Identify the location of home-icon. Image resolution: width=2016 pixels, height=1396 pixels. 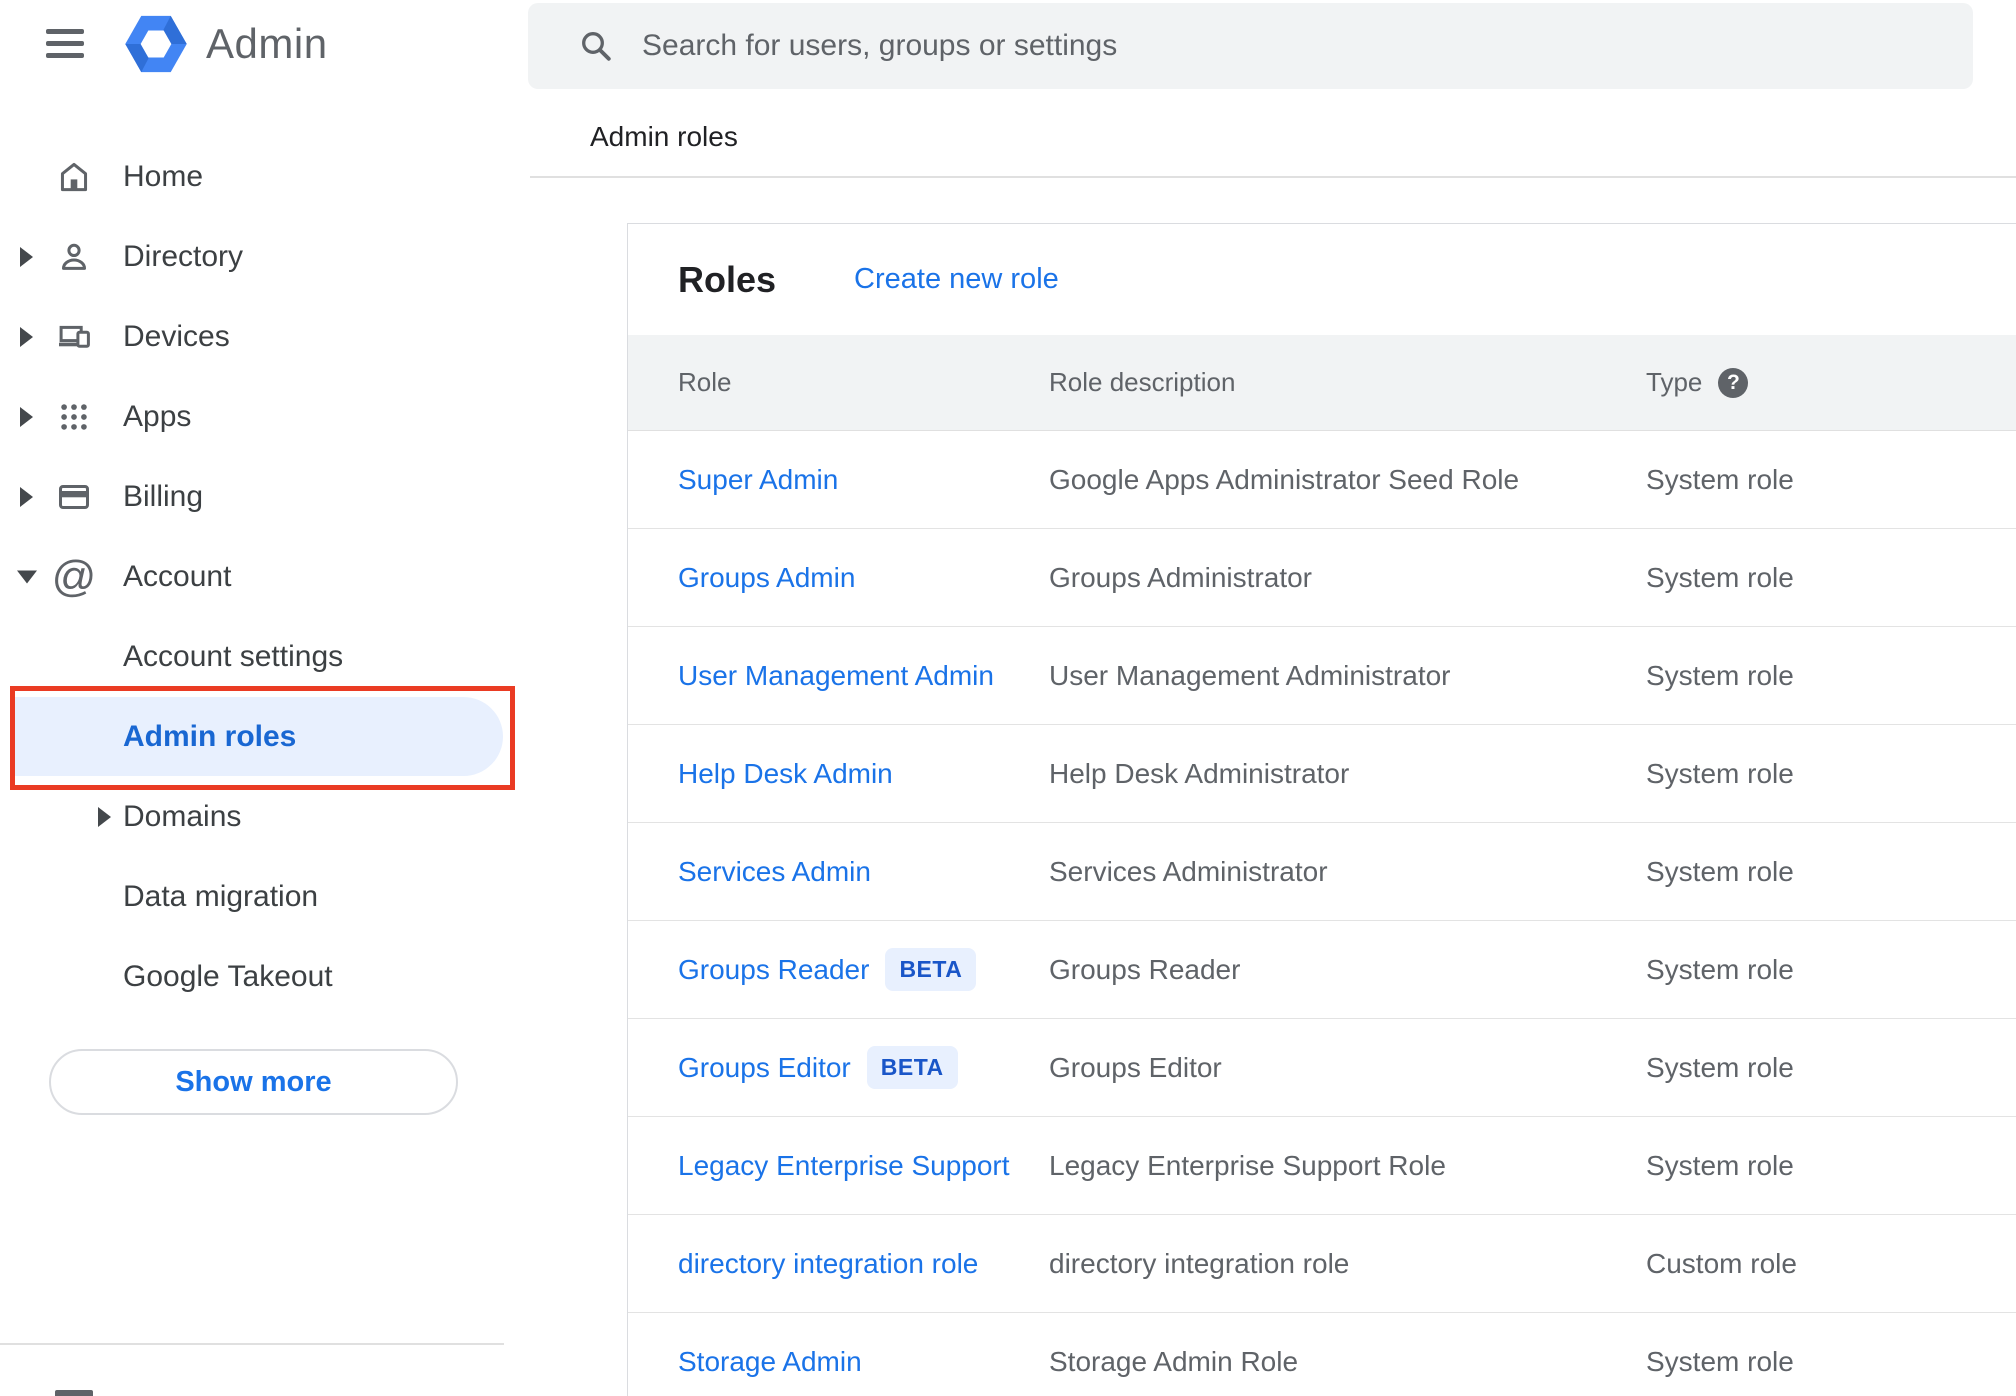
(74, 177).